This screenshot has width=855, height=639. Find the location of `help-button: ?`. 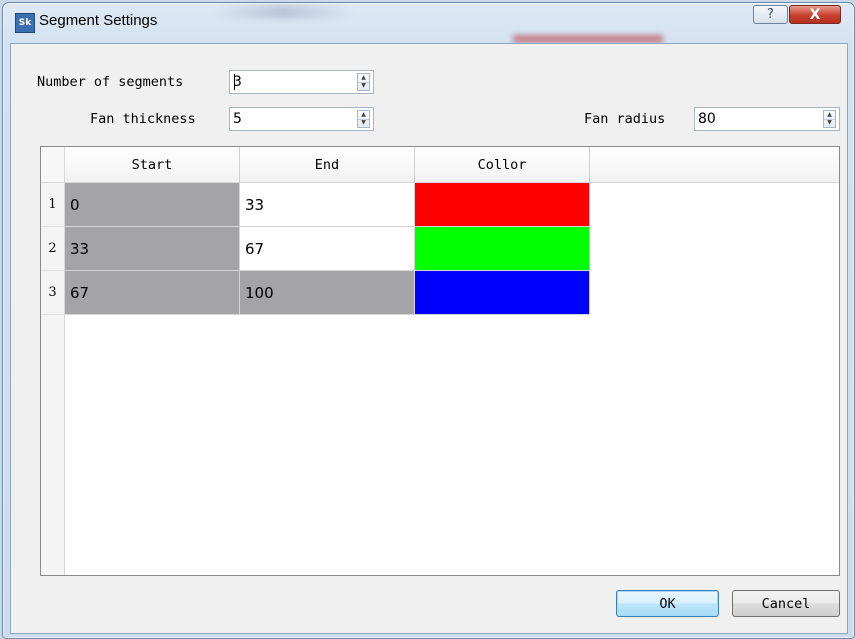

help-button: ? is located at coordinates (770, 14).